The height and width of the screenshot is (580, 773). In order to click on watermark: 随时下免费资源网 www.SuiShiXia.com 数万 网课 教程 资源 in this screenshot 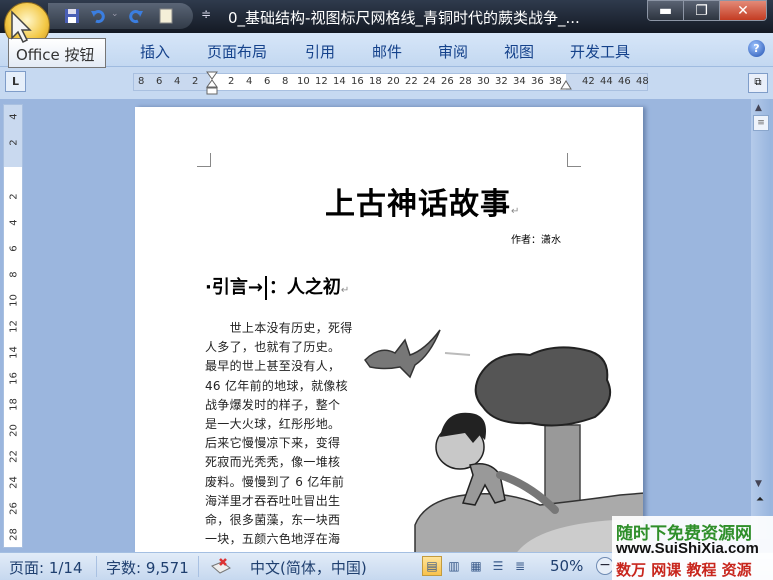, I will do `click(692, 548)`.